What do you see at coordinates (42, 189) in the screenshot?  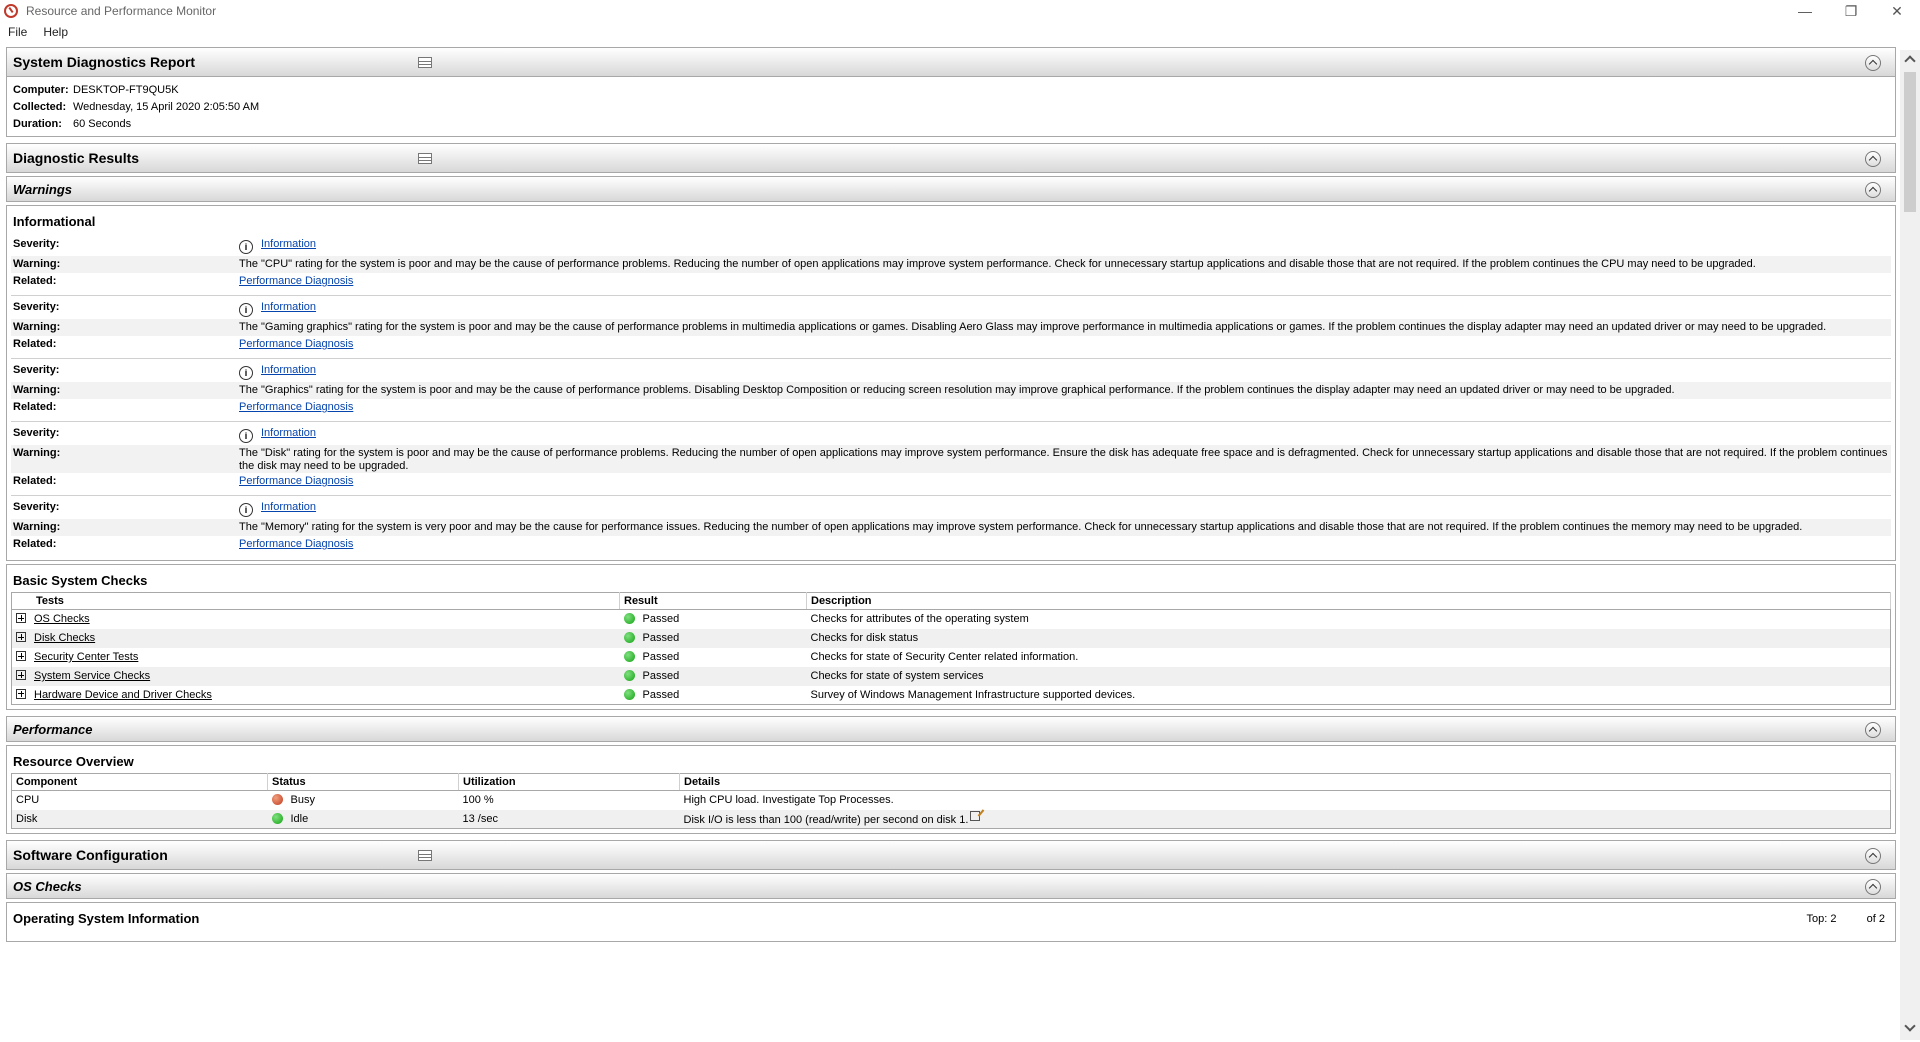 I see `section-title: Warnings` at bounding box center [42, 189].